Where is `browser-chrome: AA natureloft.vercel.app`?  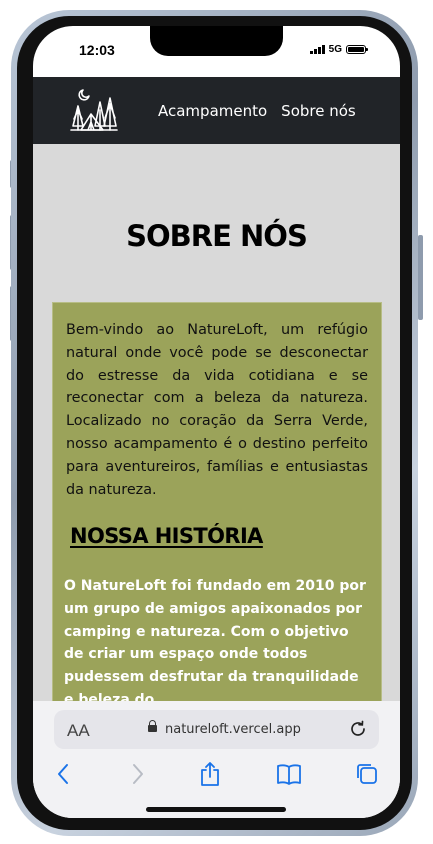
browser-chrome: AA natureloft.vercel.app is located at coordinates (216, 759).